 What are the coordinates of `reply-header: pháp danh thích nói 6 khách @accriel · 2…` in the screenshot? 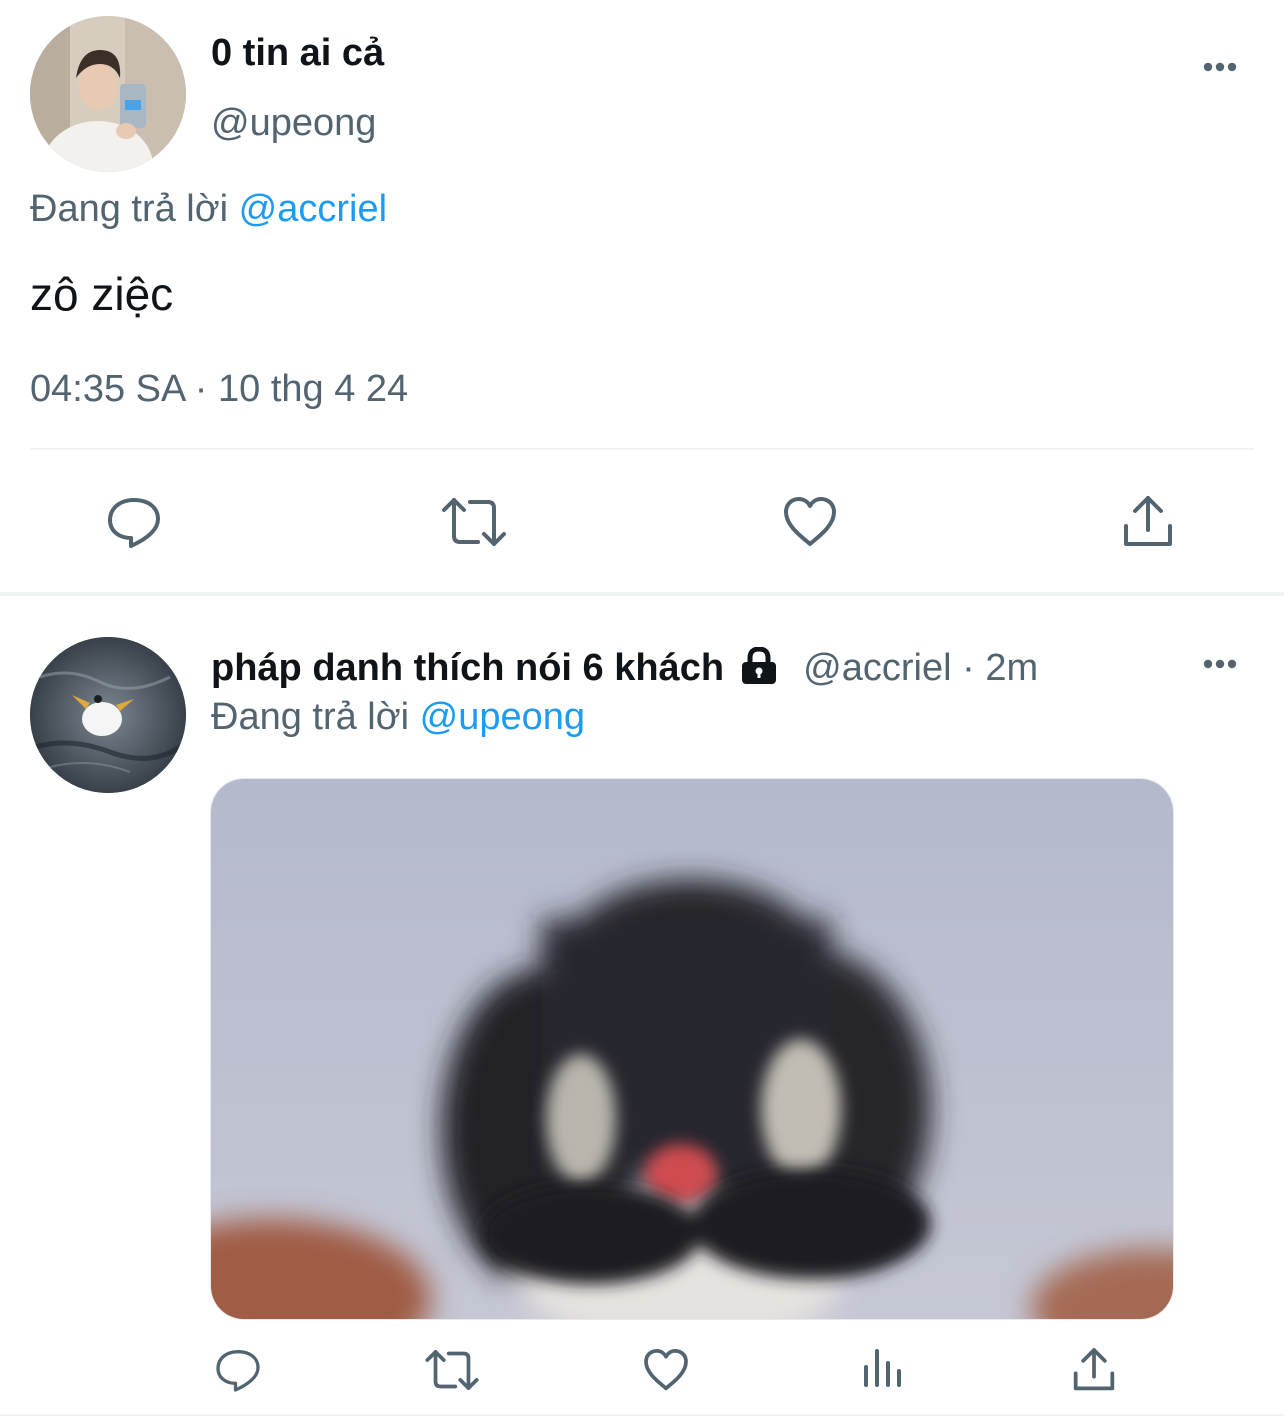 It's located at (624, 668).